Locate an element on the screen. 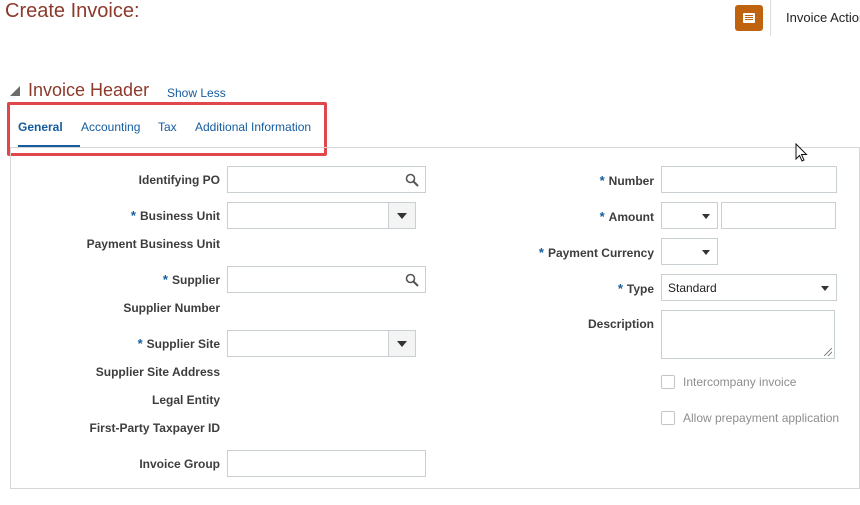 The image size is (860, 505). tab-general: General is located at coordinates (40, 127).